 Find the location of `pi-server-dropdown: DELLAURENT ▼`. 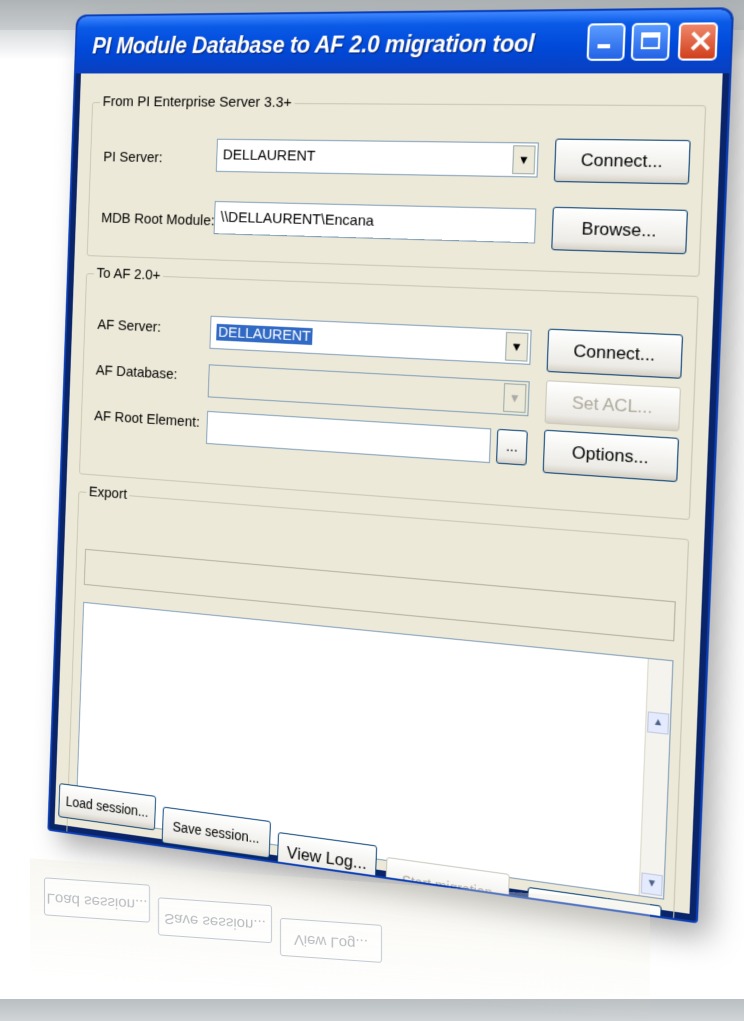

pi-server-dropdown: DELLAURENT ▼ is located at coordinates (377, 158).